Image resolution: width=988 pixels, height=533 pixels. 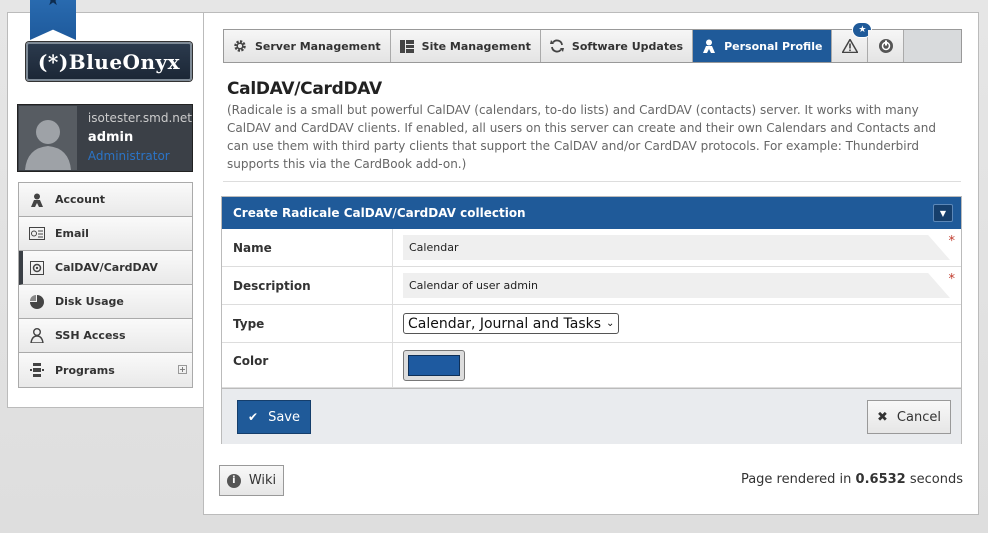 I want to click on user-name: admin, so click(x=110, y=137).